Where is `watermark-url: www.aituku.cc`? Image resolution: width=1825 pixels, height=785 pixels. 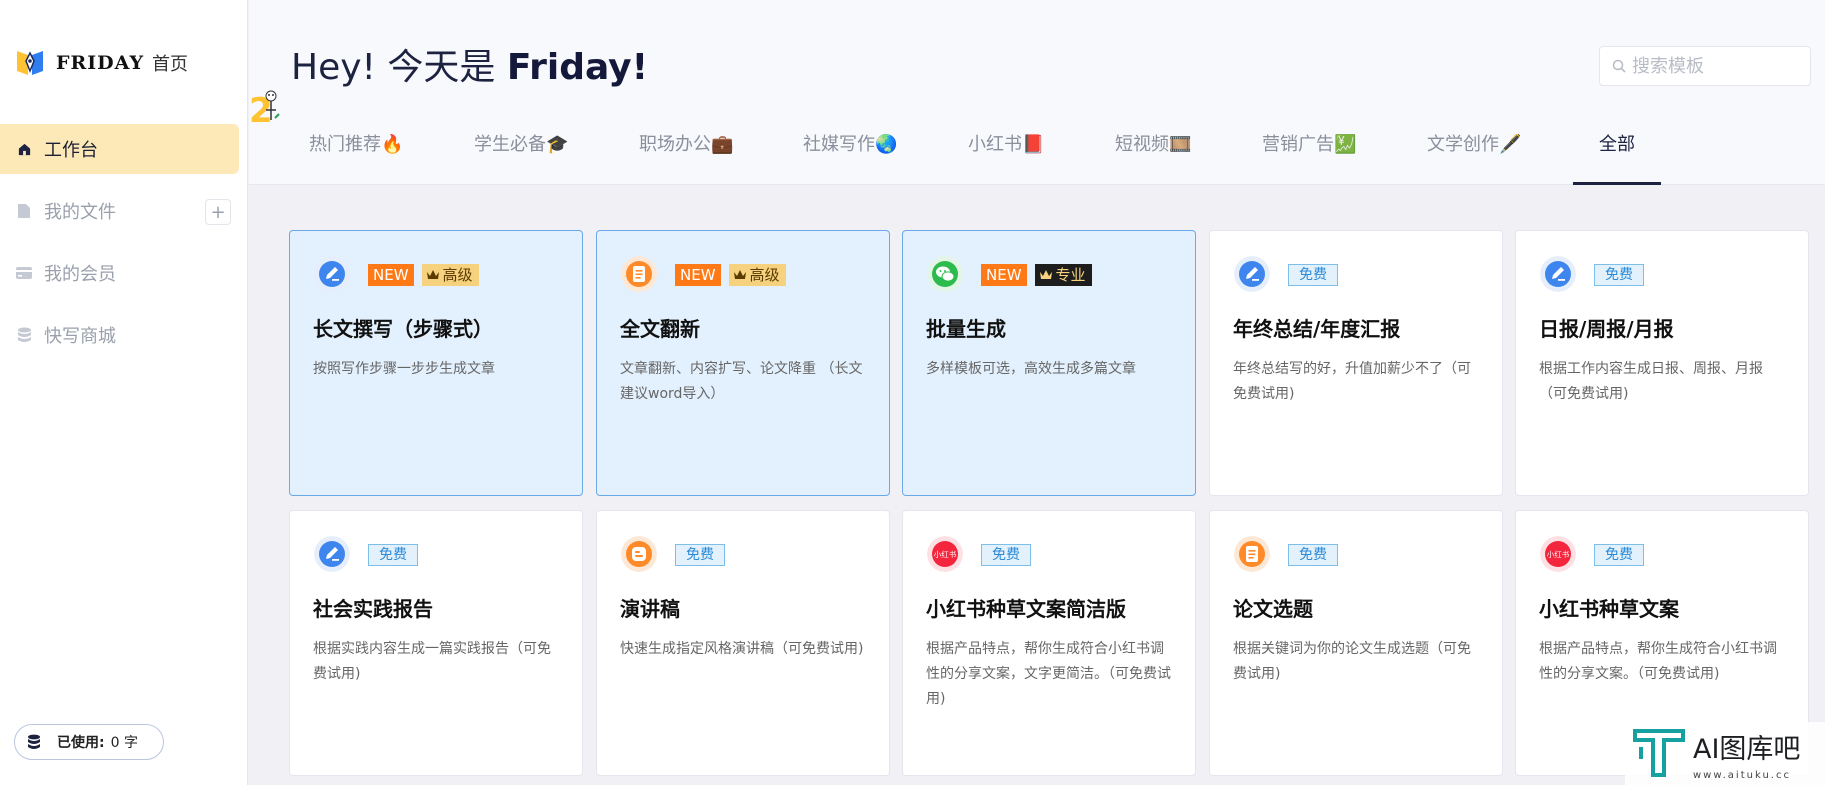 watermark-url: www.aituku.cc is located at coordinates (1742, 775).